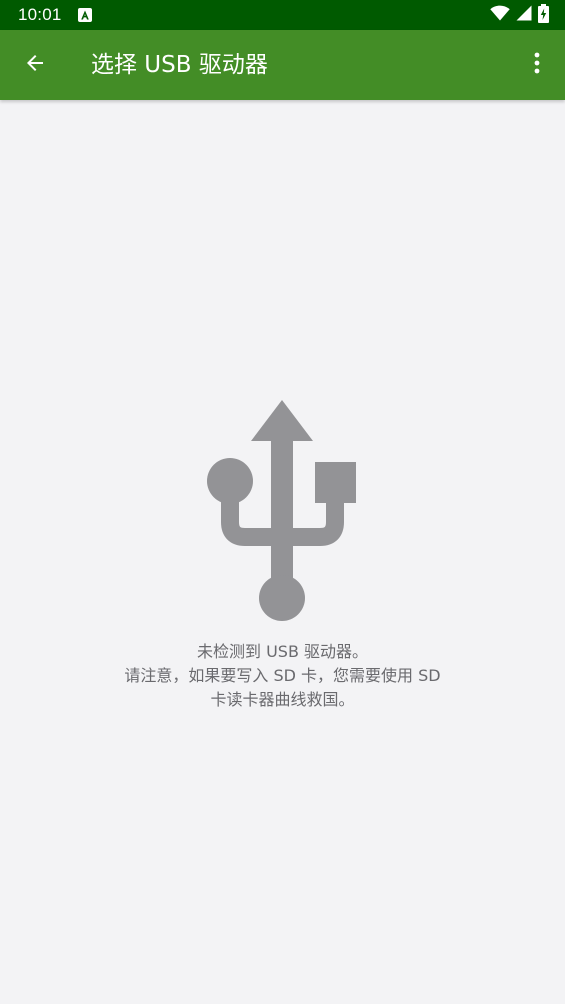 The height and width of the screenshot is (1004, 565). I want to click on empty-message-line-2: 请注意，如果要写入 SD 卡，您需要使用 SD, so click(282, 675).